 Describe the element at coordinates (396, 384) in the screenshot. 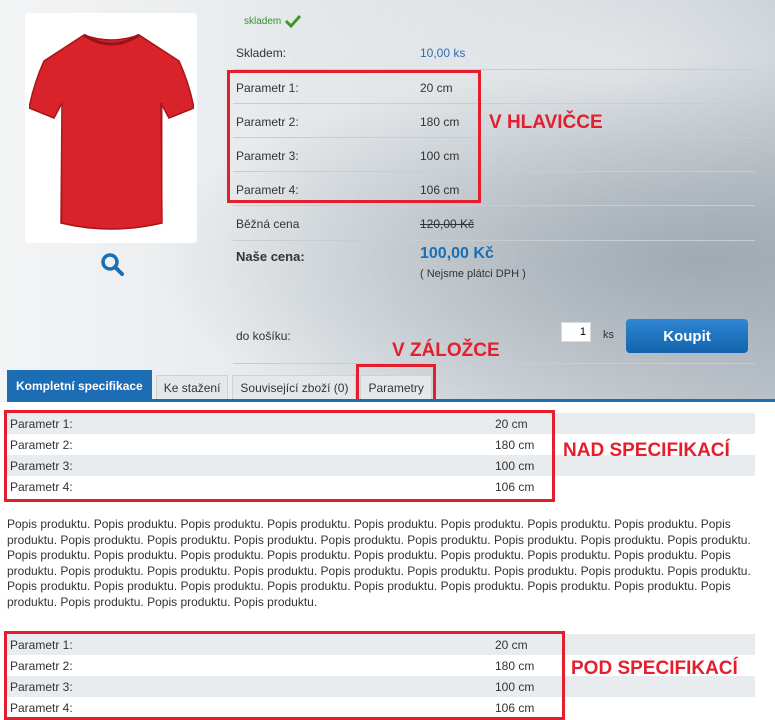

I see `annotation-box-tab` at that location.